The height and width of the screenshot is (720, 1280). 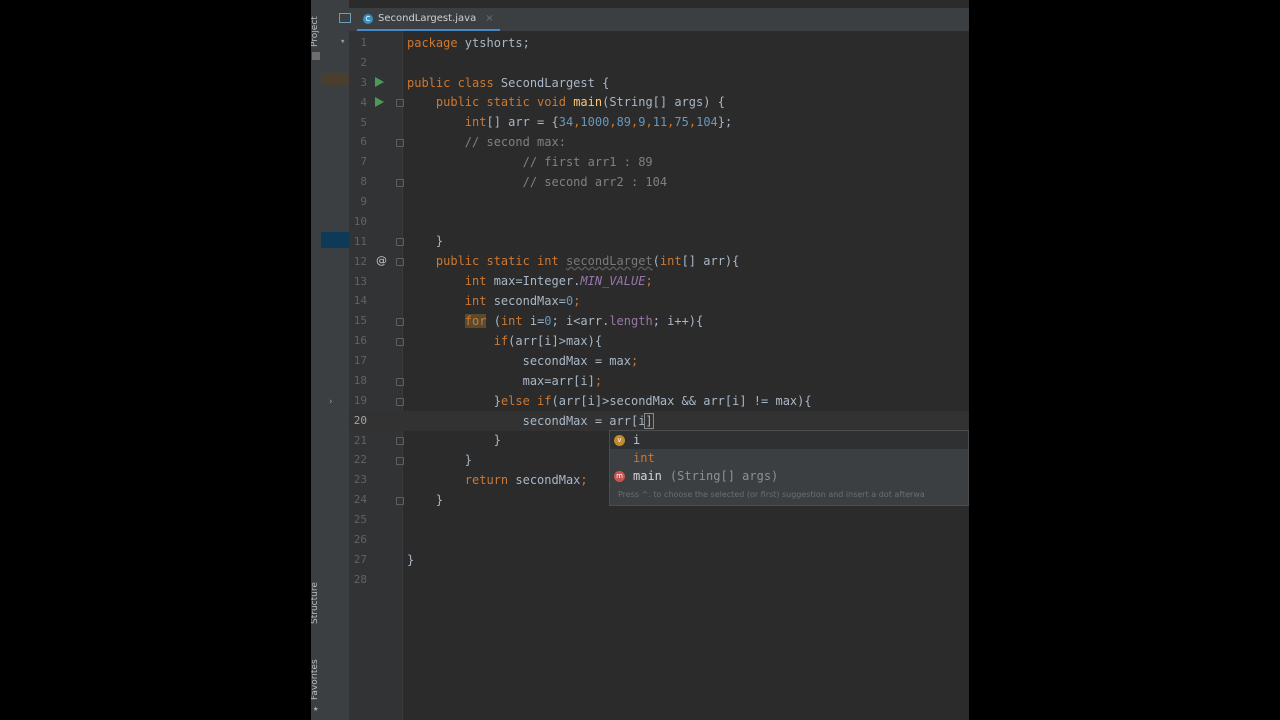 I want to click on code-line: int secondMax=0;, so click(x=522, y=301).